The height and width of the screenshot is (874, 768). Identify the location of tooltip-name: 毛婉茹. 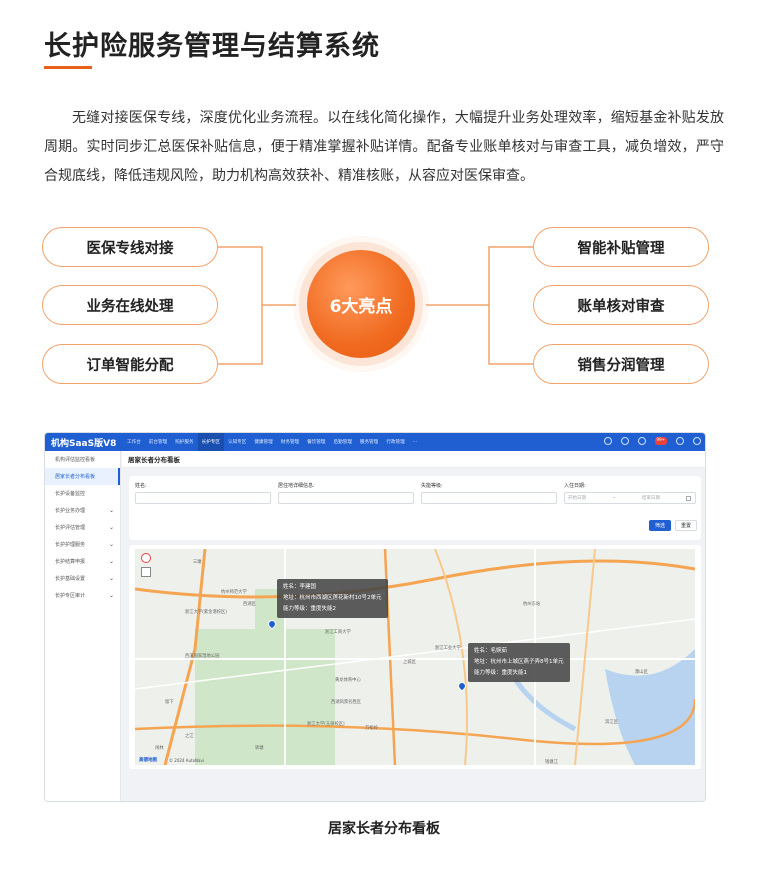
(499, 651).